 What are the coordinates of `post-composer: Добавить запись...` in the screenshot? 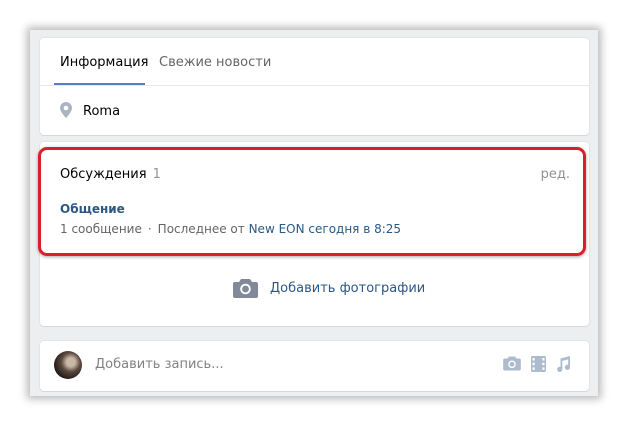 It's located at (314, 366).